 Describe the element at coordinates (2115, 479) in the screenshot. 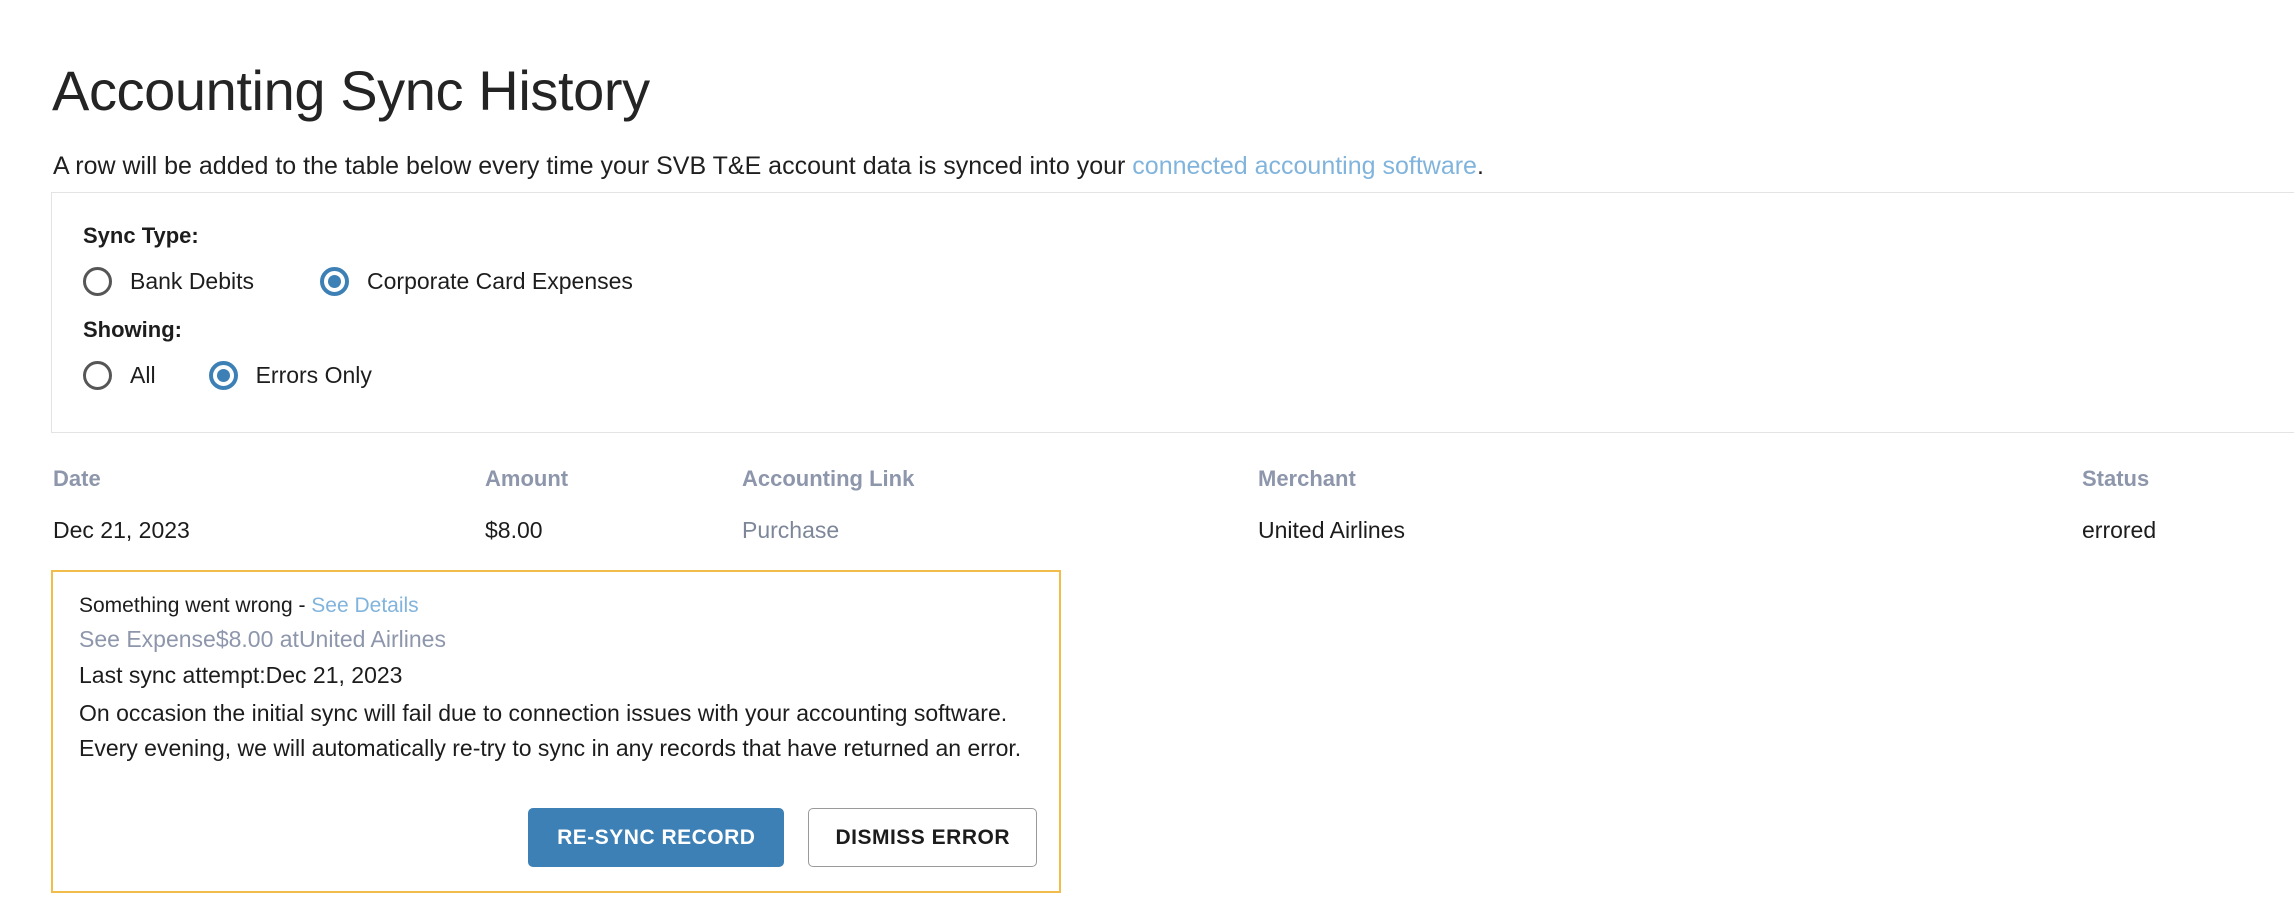

I see `column-header-status: Status` at that location.